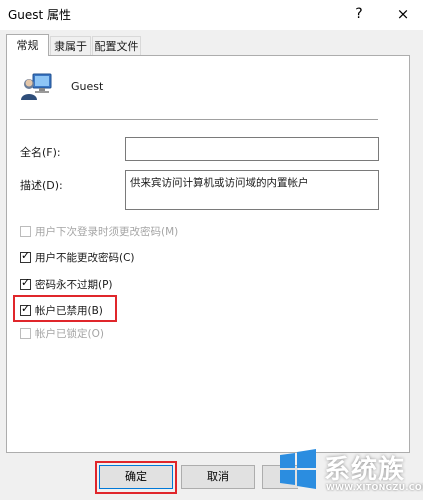 The height and width of the screenshot is (500, 423). I want to click on checkbox-label: 密码永不过期(P), so click(74, 284).